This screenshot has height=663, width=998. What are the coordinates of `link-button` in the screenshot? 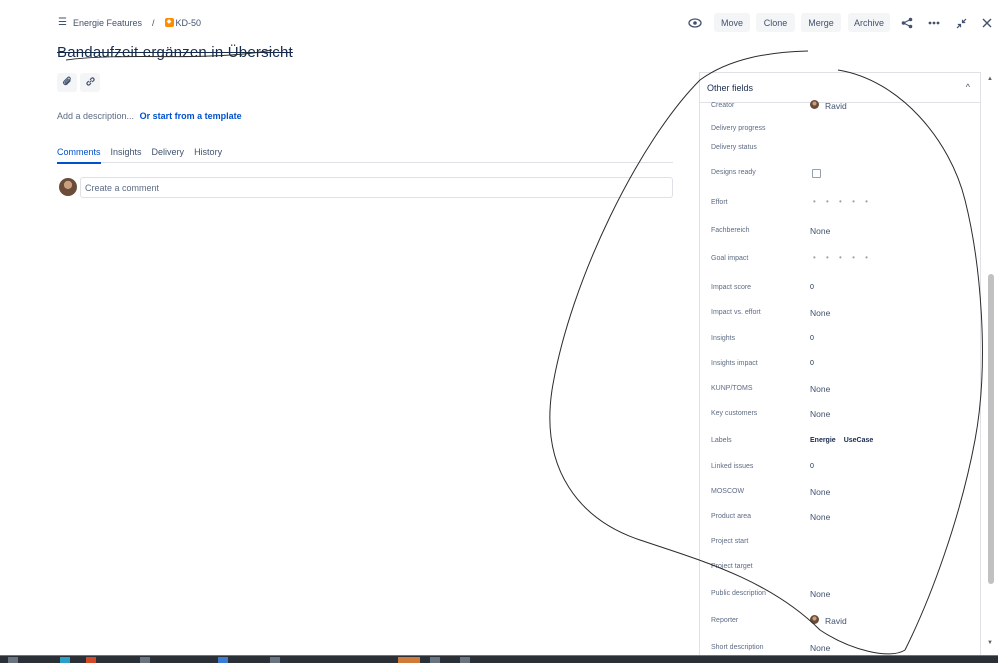 It's located at (90, 82).